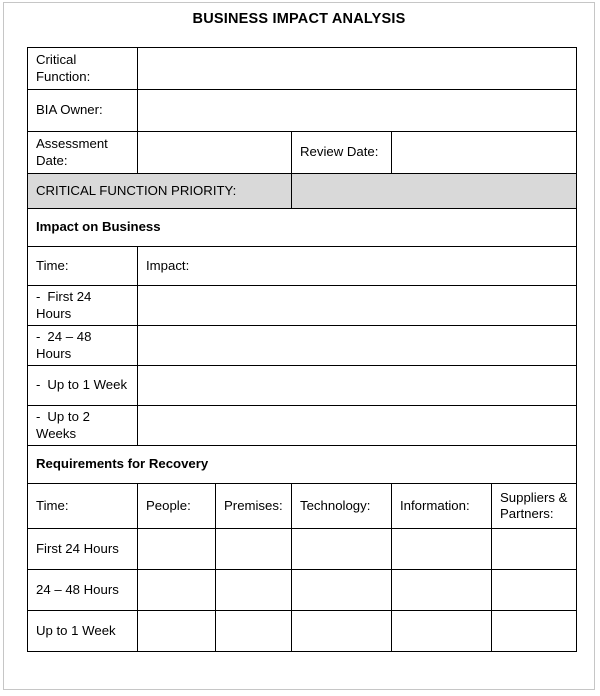 This screenshot has height=696, width=600. I want to click on impact-value-first-24-hours, so click(357, 305).